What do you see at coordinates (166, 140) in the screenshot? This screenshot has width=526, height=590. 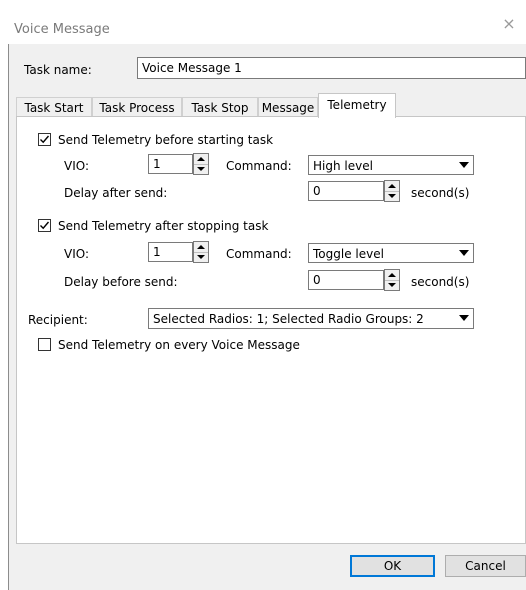 I see `before-start-label: Send Telemetry before starting task` at bounding box center [166, 140].